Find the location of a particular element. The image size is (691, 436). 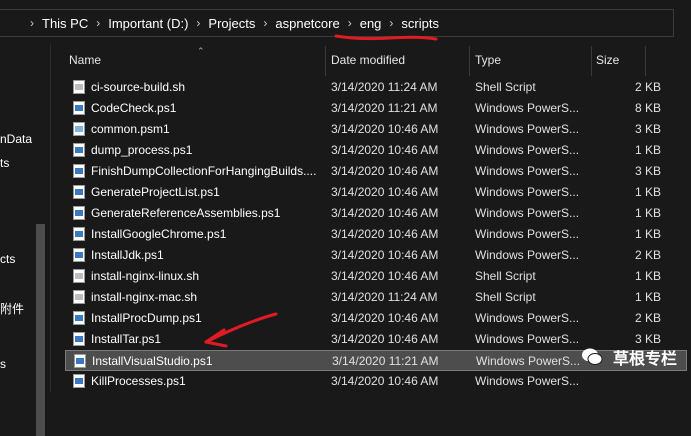

red-underline-annotation is located at coordinates (386, 37).